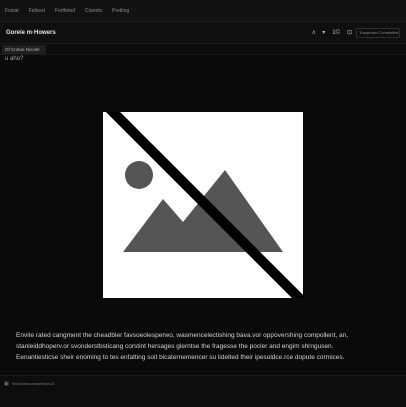 The height and width of the screenshot is (407, 406). What do you see at coordinates (323, 32) in the screenshot?
I see `dropdown-chevron-icon: ▾` at bounding box center [323, 32].